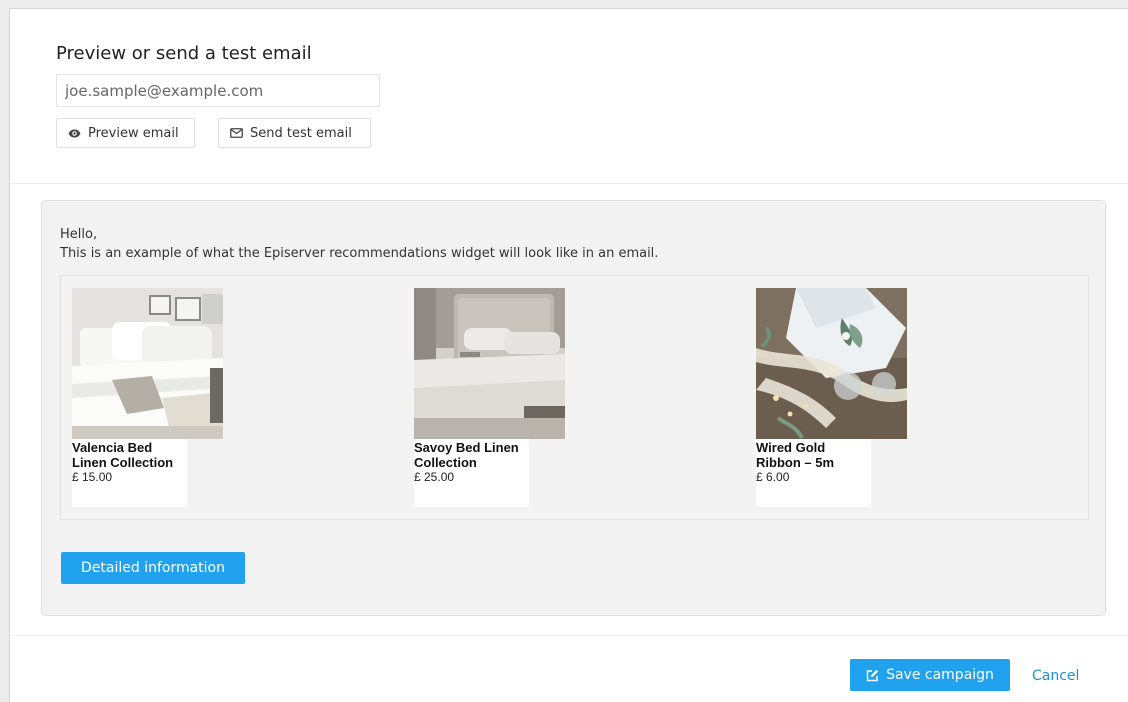 The width and height of the screenshot is (1128, 702). Describe the element at coordinates (471, 455) in the screenshot. I see `product-name: Savoy Bed Linen Collection` at that location.